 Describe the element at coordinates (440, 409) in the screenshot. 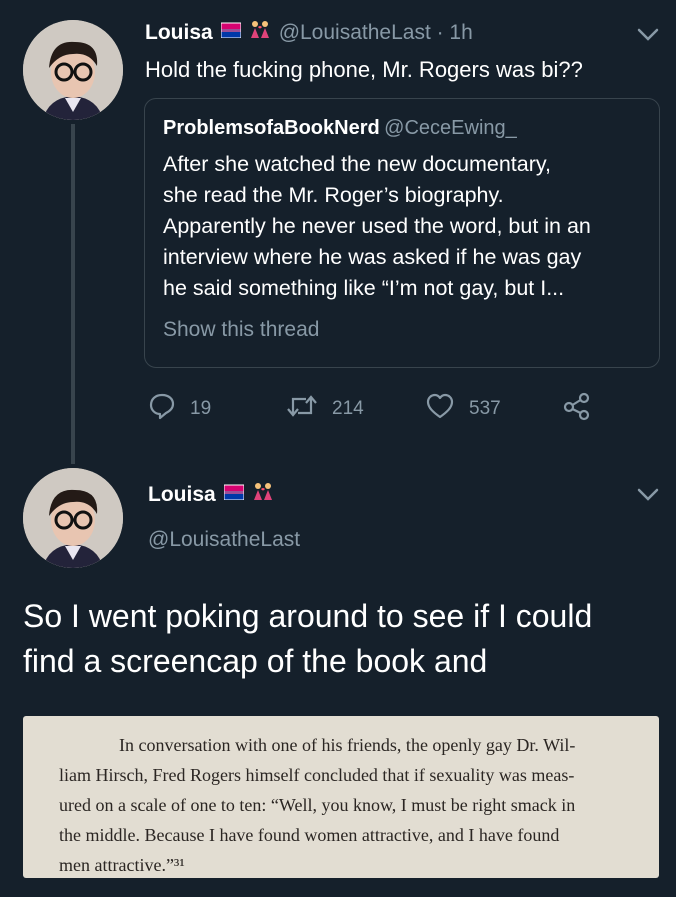

I see `heart-icon` at that location.